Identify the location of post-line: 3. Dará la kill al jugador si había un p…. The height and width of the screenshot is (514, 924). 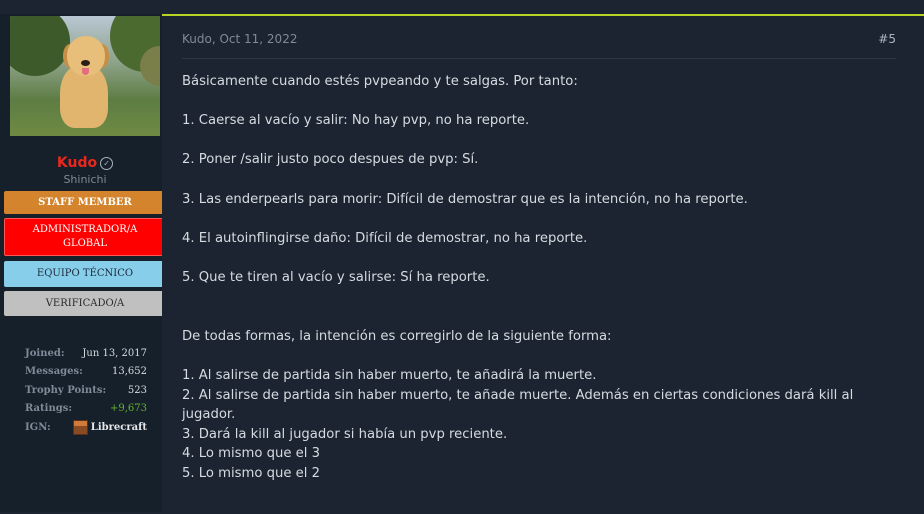
(345, 434).